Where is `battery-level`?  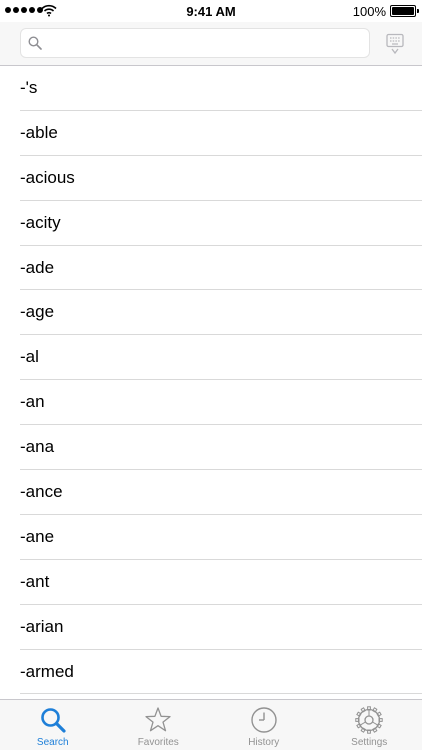 battery-level is located at coordinates (403, 11).